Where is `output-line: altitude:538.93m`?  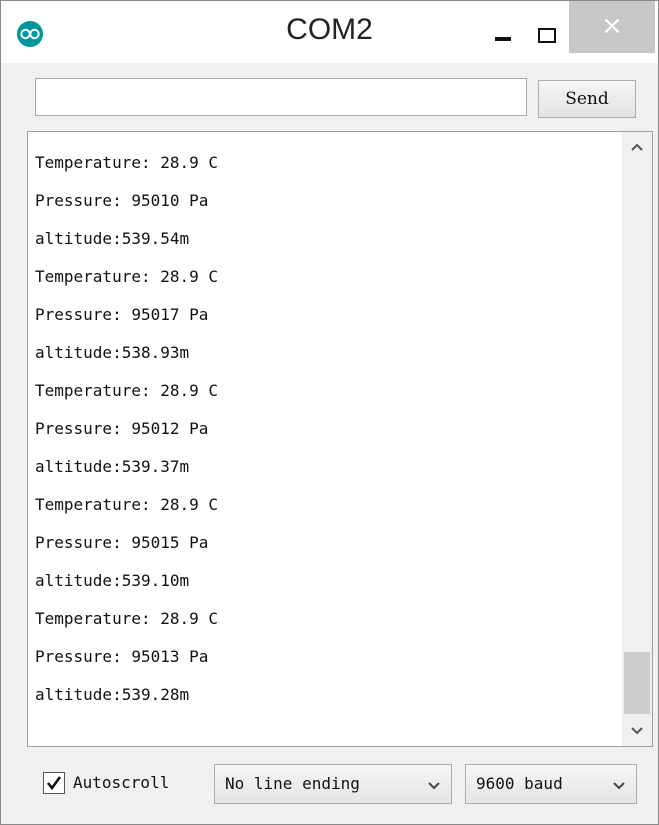 output-line: altitude:538.93m is located at coordinates (112, 352).